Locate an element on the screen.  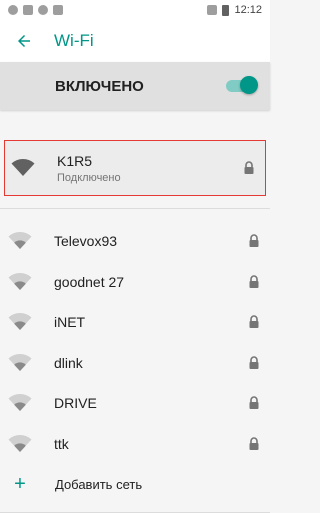
network-name: DRIVE is located at coordinates (75, 403).